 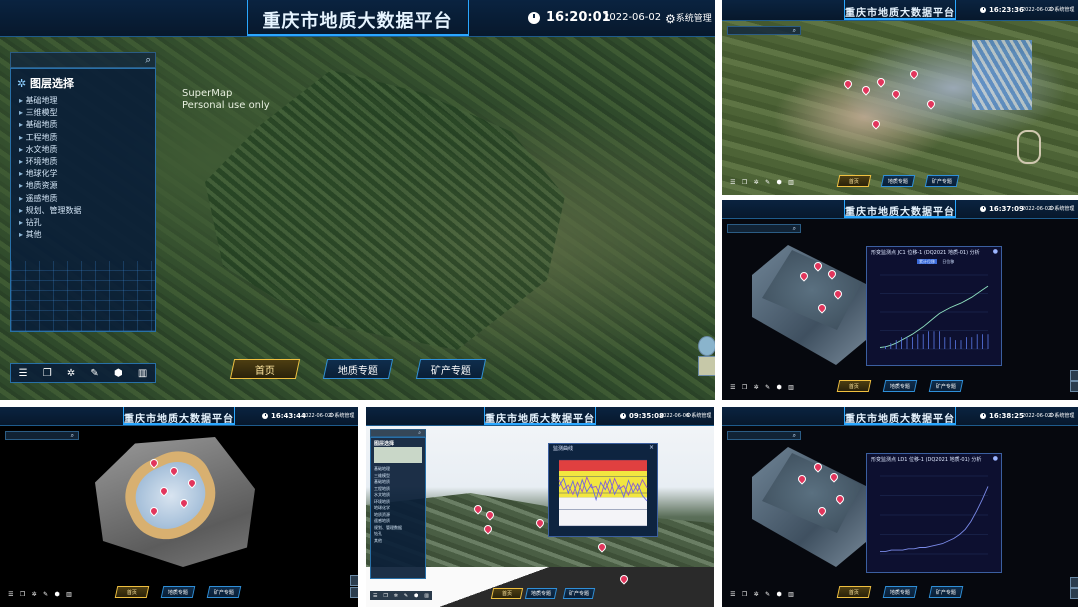 I want to click on layer-item: 其他, so click(x=388, y=541).